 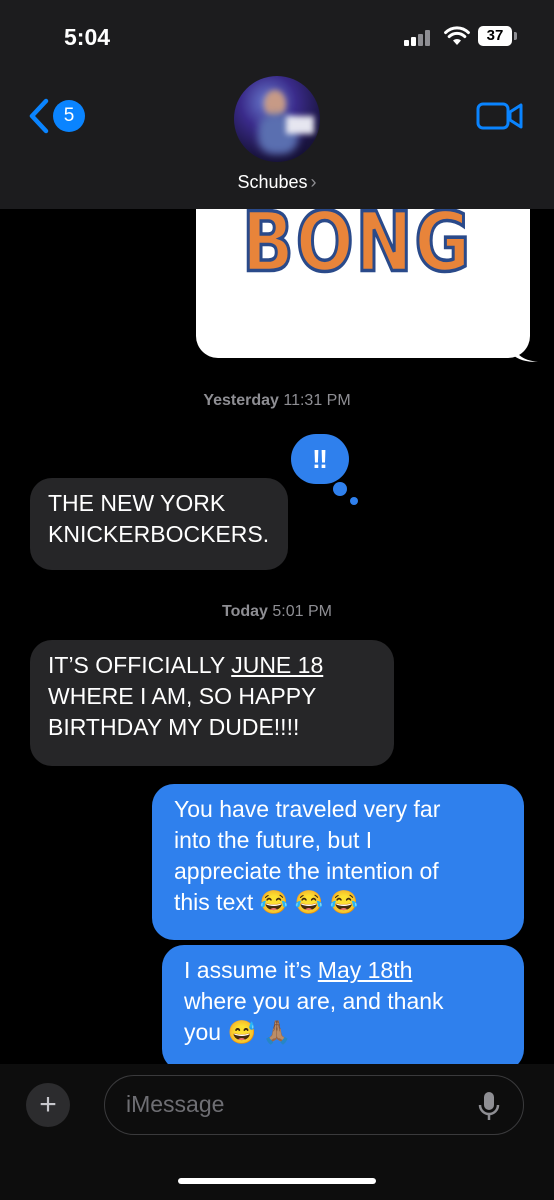 I want to click on message-incoming: THE NEW YORK KNICKERBOCKERS., so click(x=159, y=524).